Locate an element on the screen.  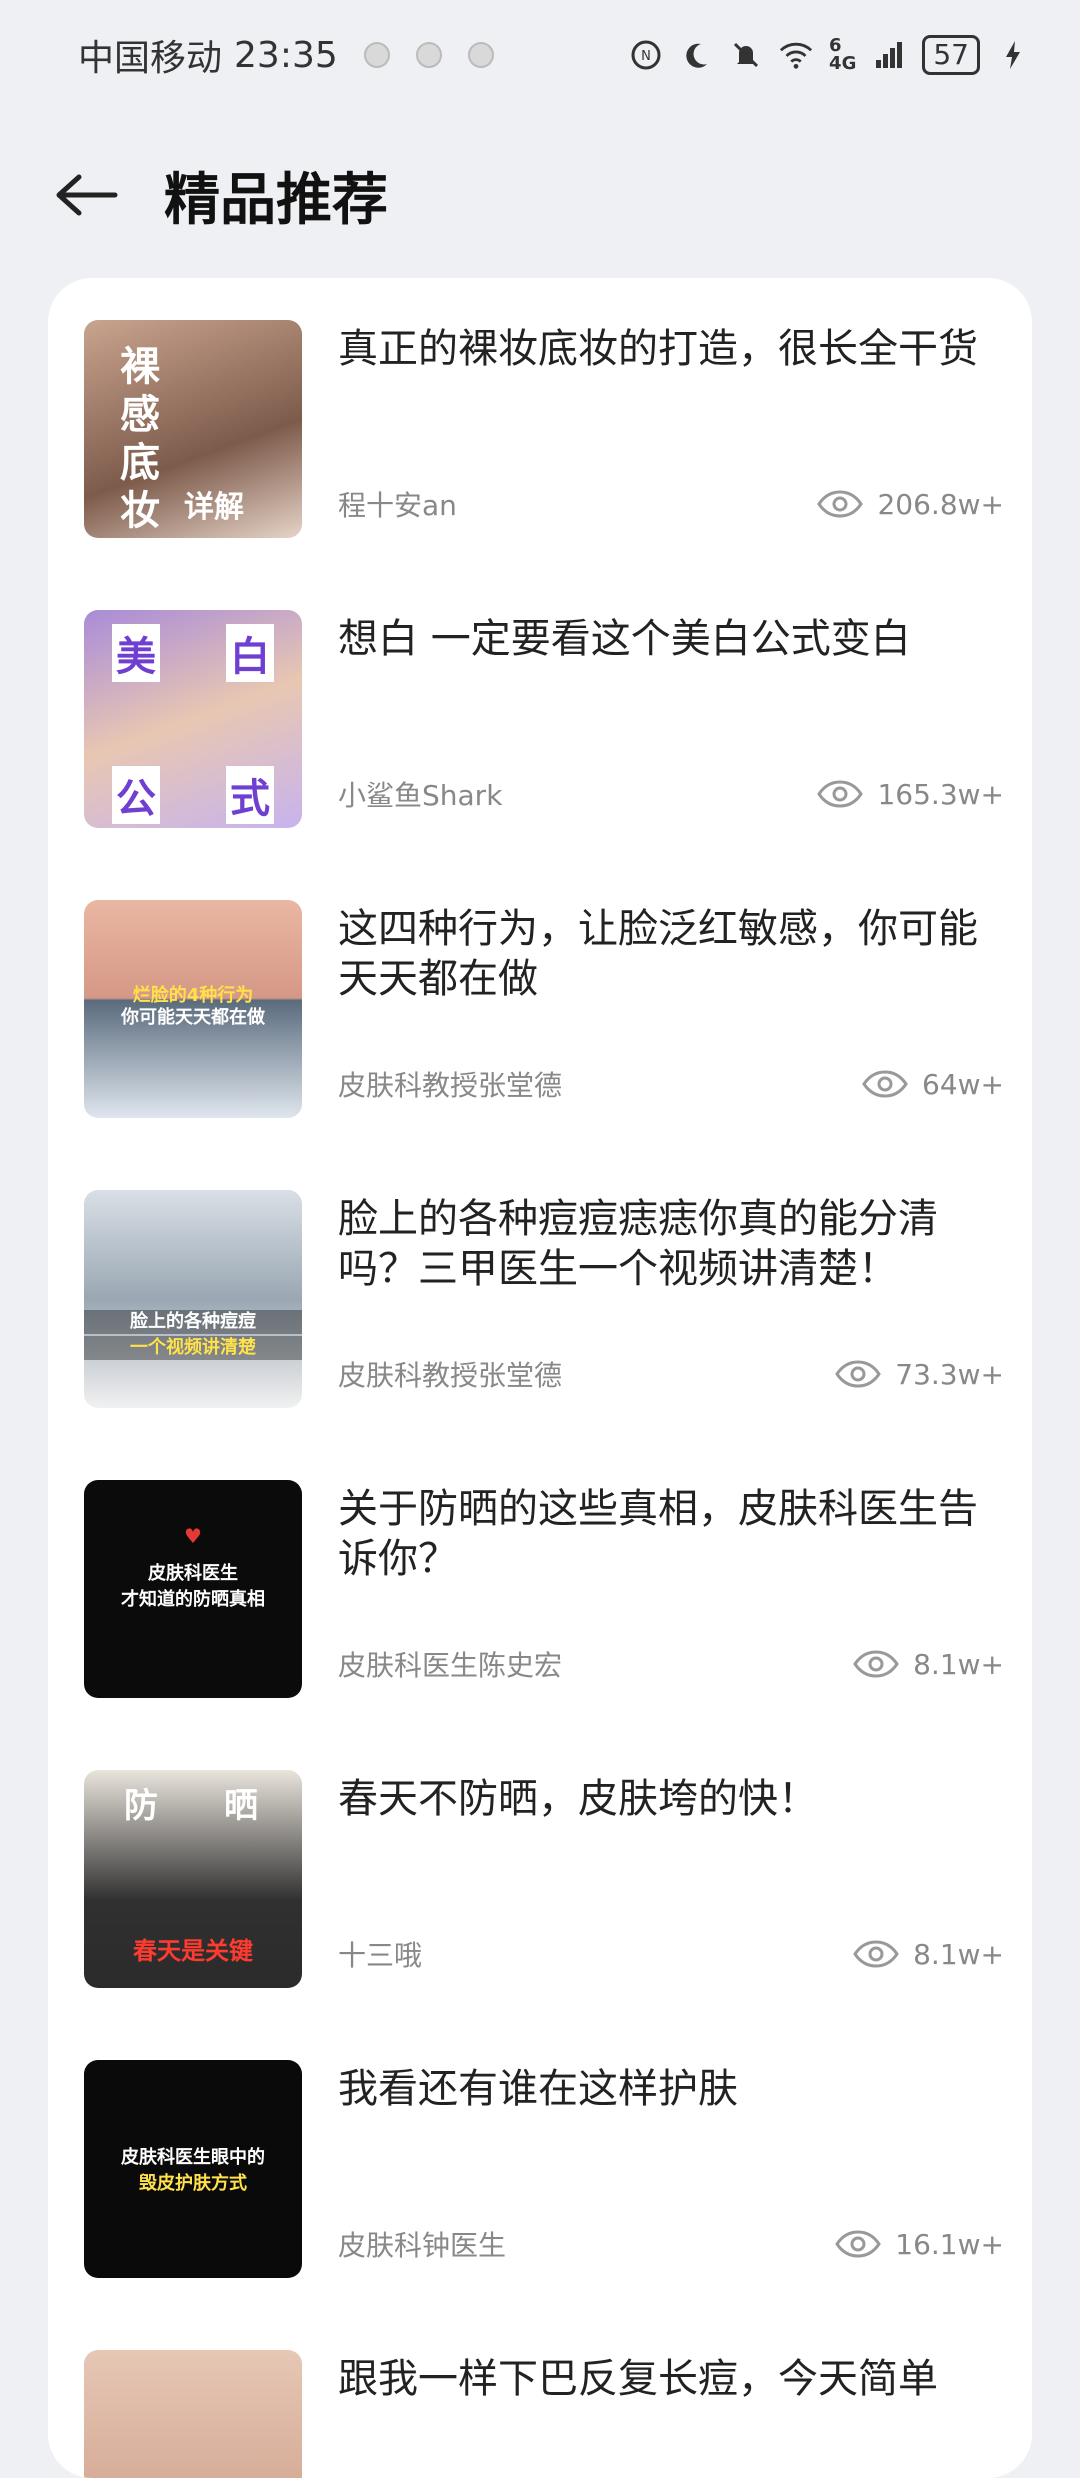
header: 精品推荐 is located at coordinates (540, 195).